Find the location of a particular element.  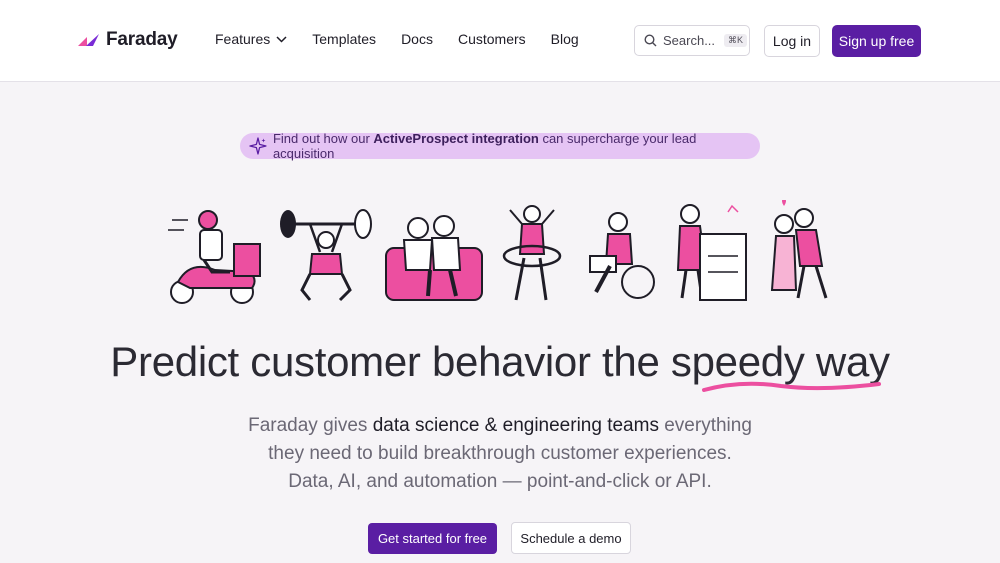

hugging-couple-illustration is located at coordinates (799, 249).